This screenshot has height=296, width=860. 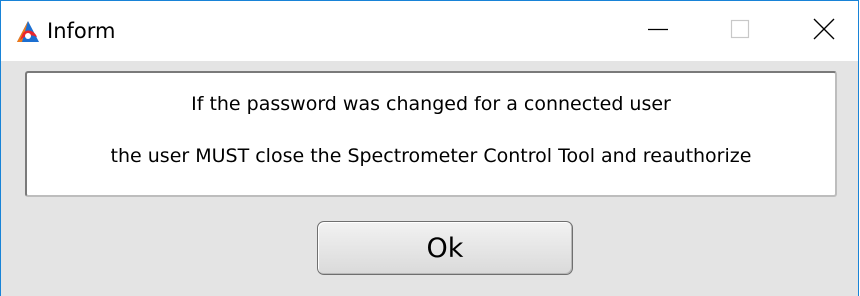 I want to click on window-title: Inform, so click(x=81, y=31).